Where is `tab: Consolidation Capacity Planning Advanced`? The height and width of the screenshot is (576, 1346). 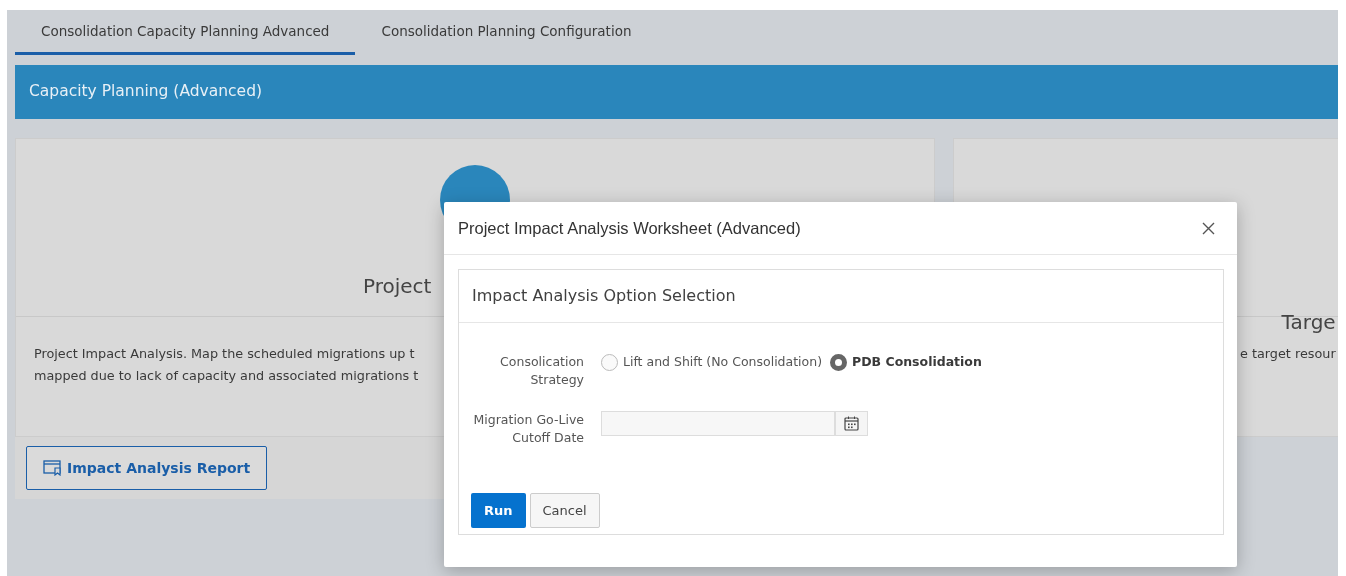 tab: Consolidation Capacity Planning Advanced is located at coordinates (185, 32).